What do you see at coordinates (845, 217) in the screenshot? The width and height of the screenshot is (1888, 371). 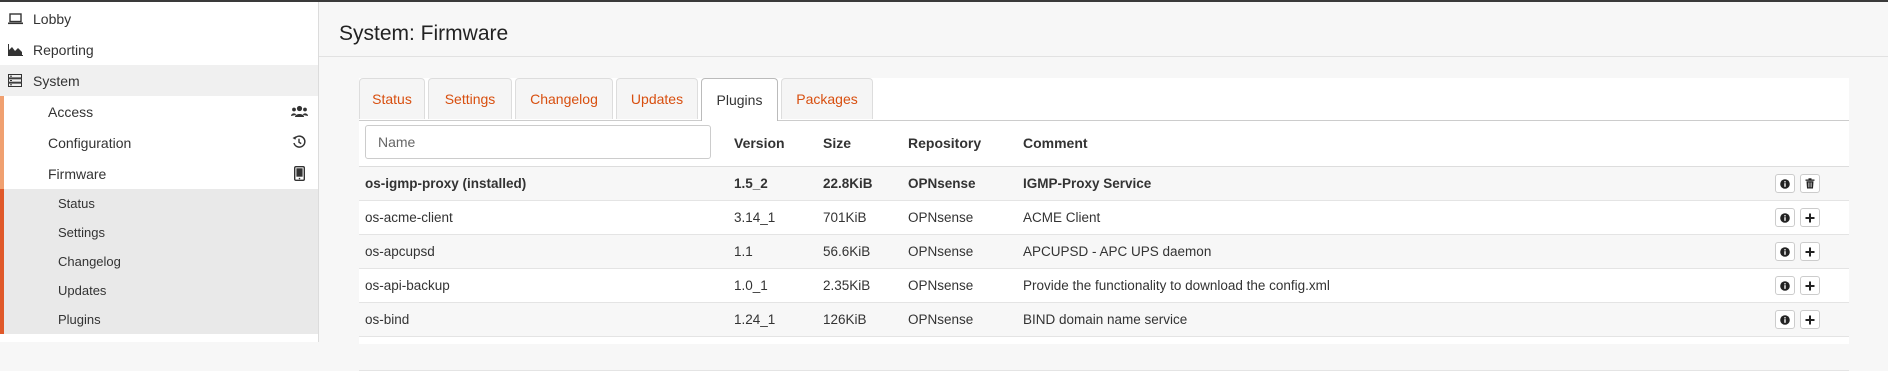 I see `plugin-size: 701KiB` at bounding box center [845, 217].